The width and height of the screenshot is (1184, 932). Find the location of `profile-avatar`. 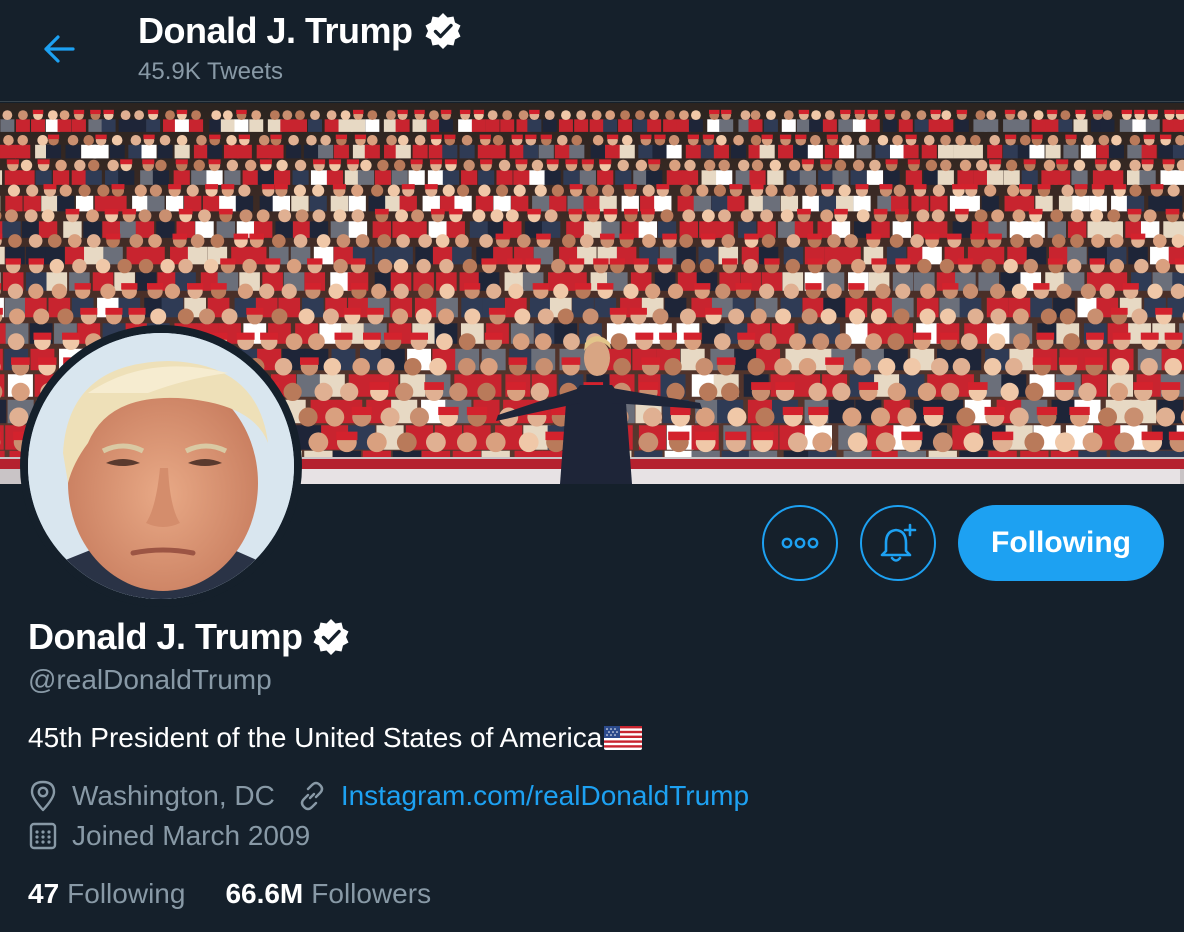

profile-avatar is located at coordinates (161, 466).